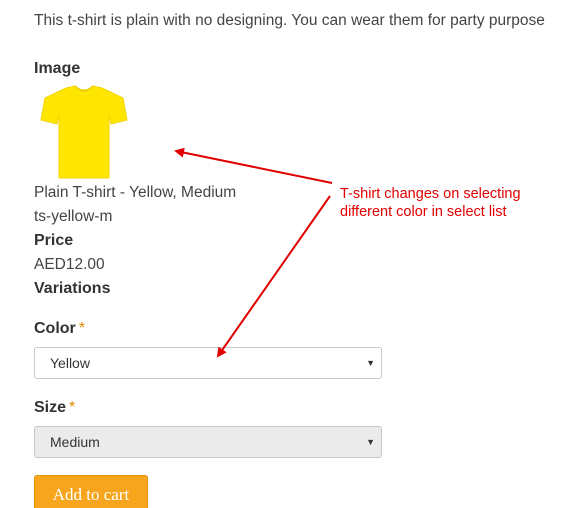 The height and width of the screenshot is (508, 562). Describe the element at coordinates (57, 68) in the screenshot. I see `image-heading: Image` at that location.